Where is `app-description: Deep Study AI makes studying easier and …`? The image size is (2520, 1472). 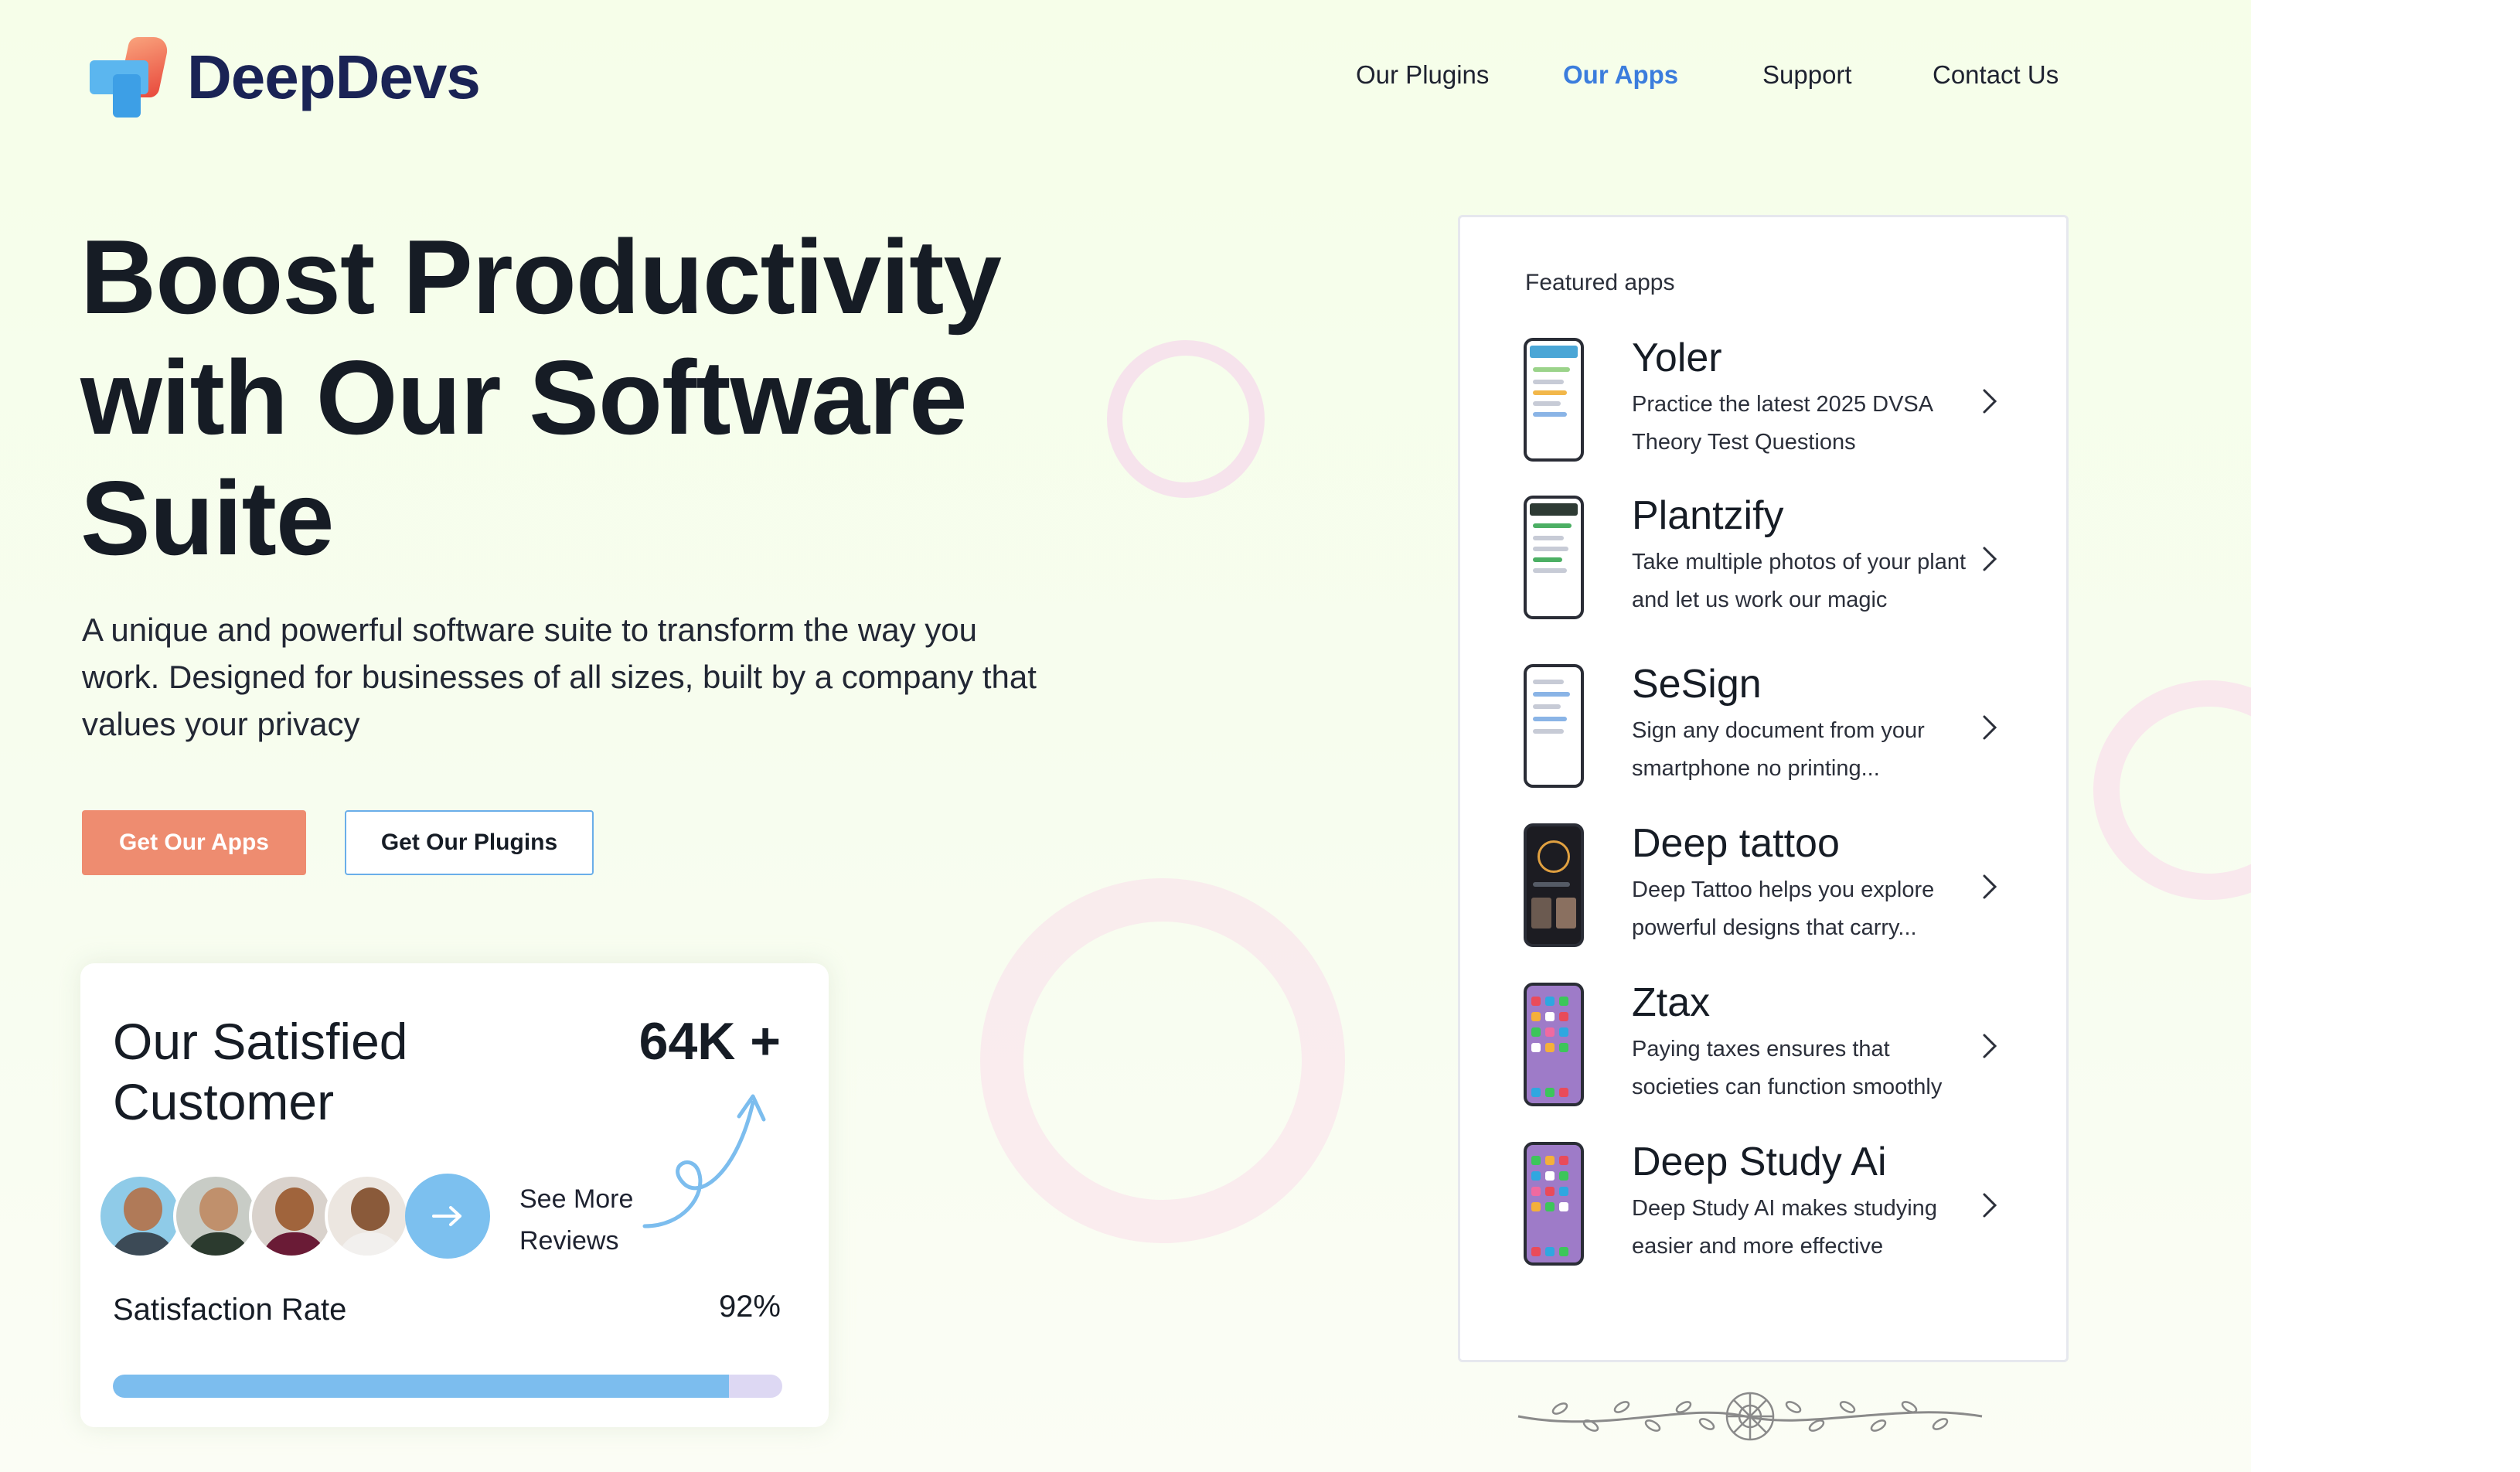
app-description: Deep Study AI makes studying easier and … is located at coordinates (1784, 1227).